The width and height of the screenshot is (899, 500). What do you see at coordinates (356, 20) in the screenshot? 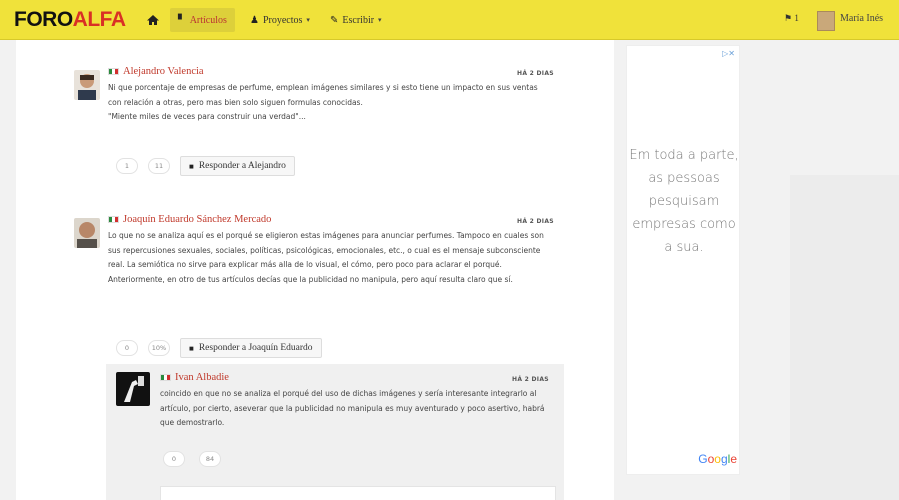
I see `nav-escribir: ✎ Escribir ▾` at bounding box center [356, 20].